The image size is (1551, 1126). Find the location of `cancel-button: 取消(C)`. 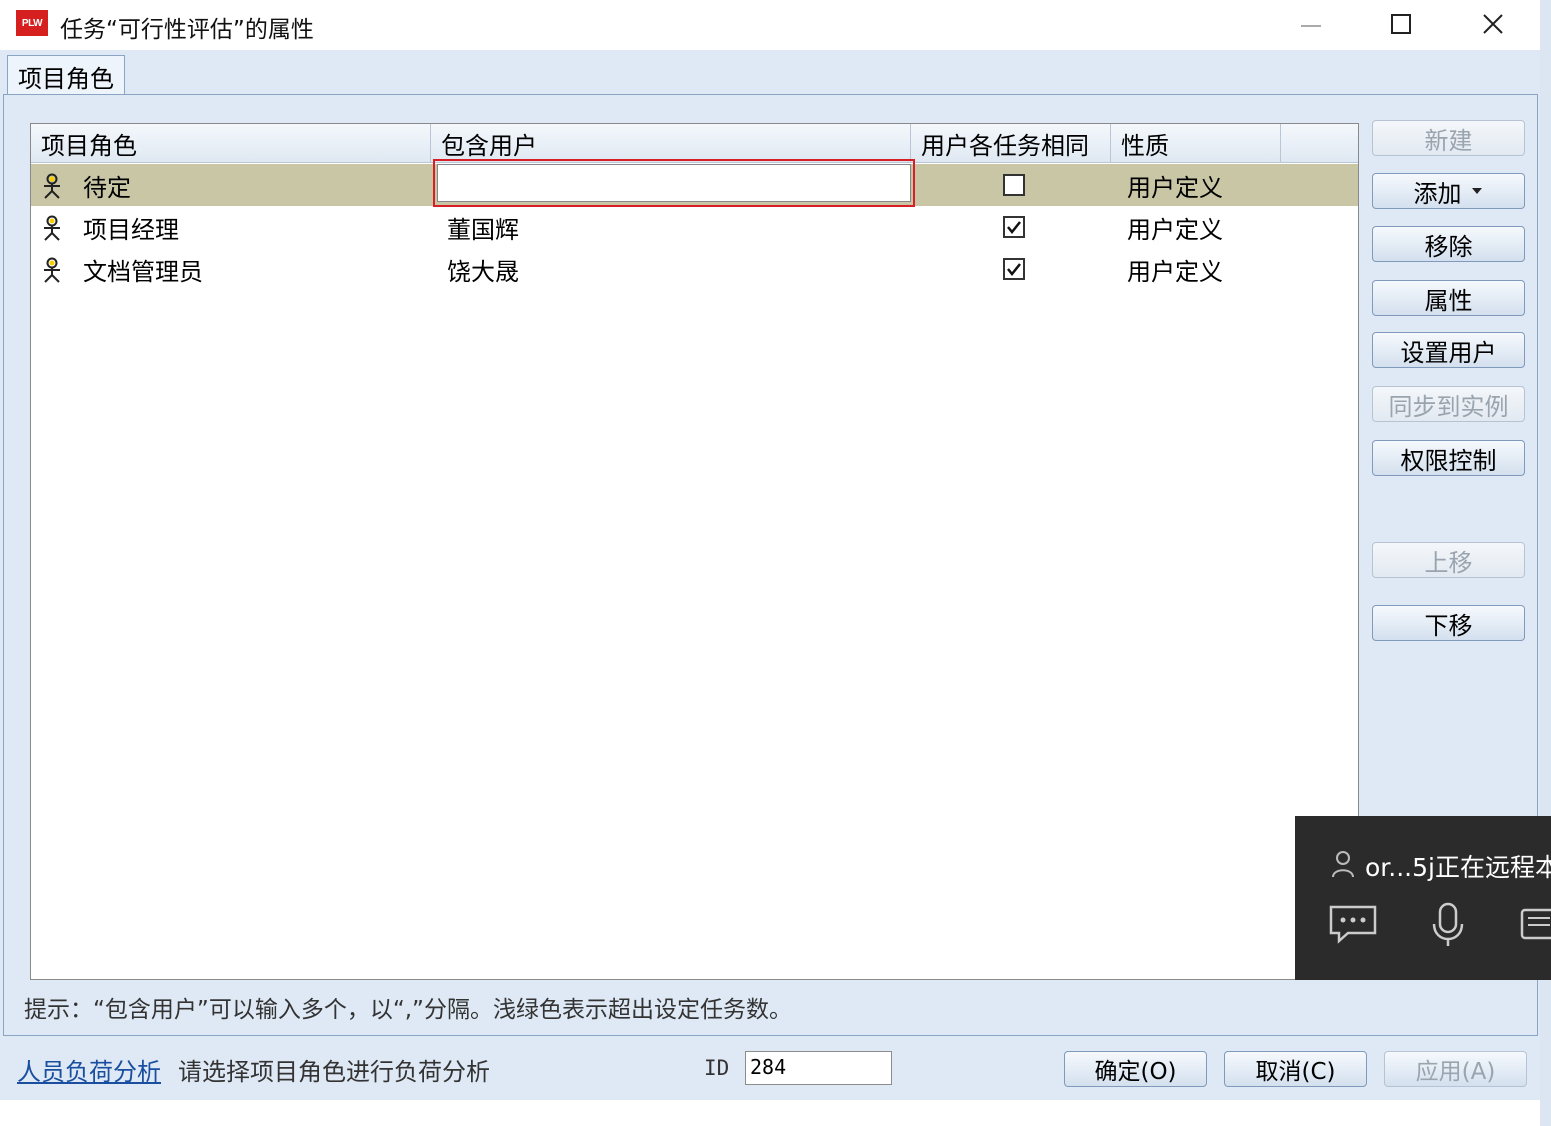

cancel-button: 取消(C) is located at coordinates (1295, 1069).